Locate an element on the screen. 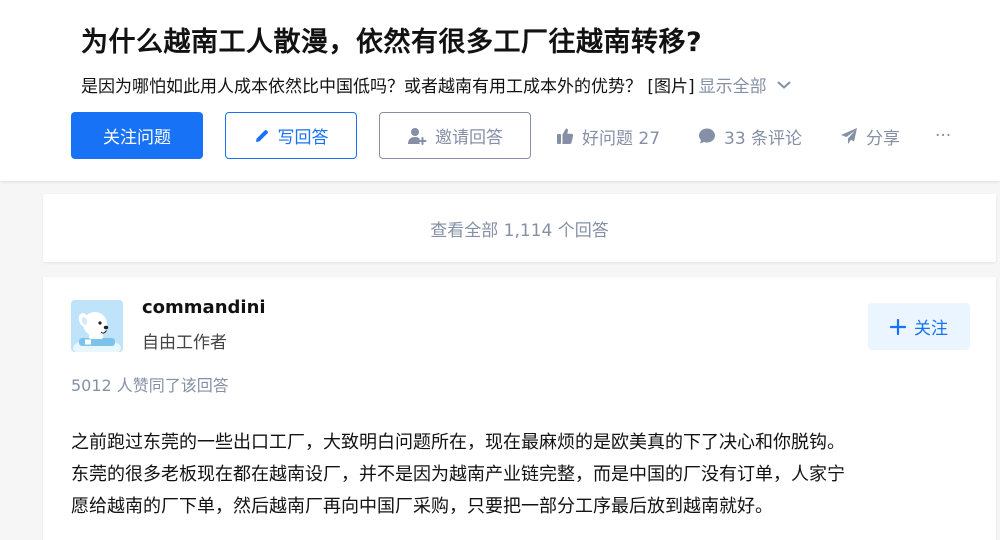  write-answer-button: 写回答 is located at coordinates (291, 135).